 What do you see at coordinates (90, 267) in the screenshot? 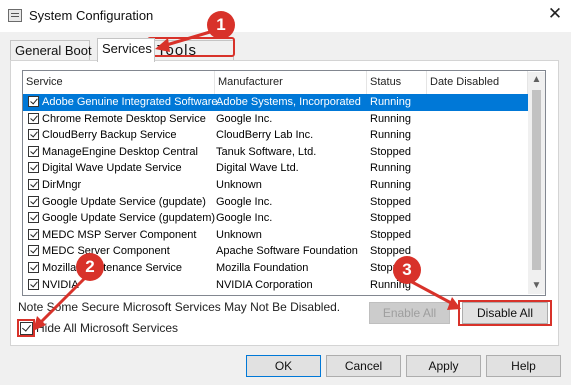
I see `step-badge-2: 2` at bounding box center [90, 267].